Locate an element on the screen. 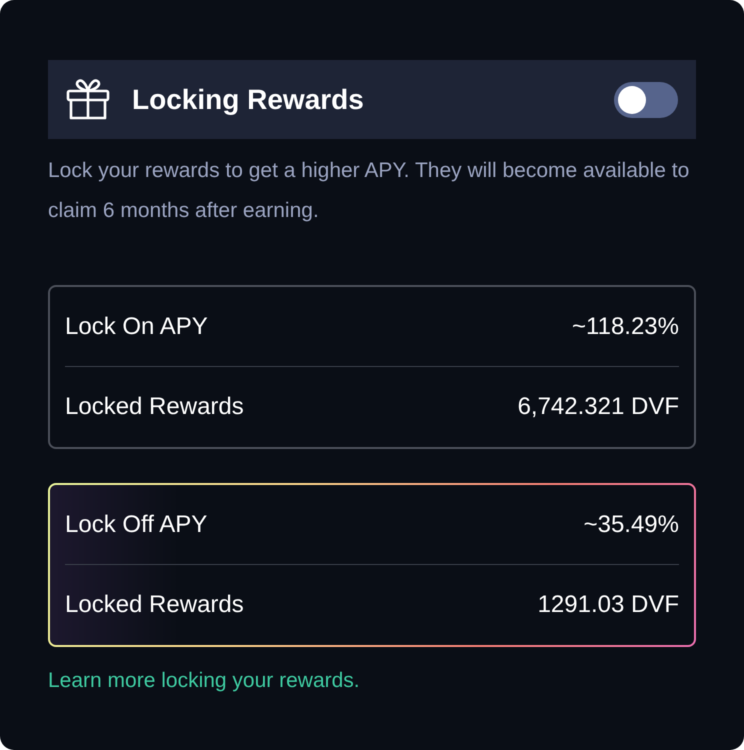 This screenshot has height=750, width=744. row-value: 6,742.321 DVF is located at coordinates (598, 407).